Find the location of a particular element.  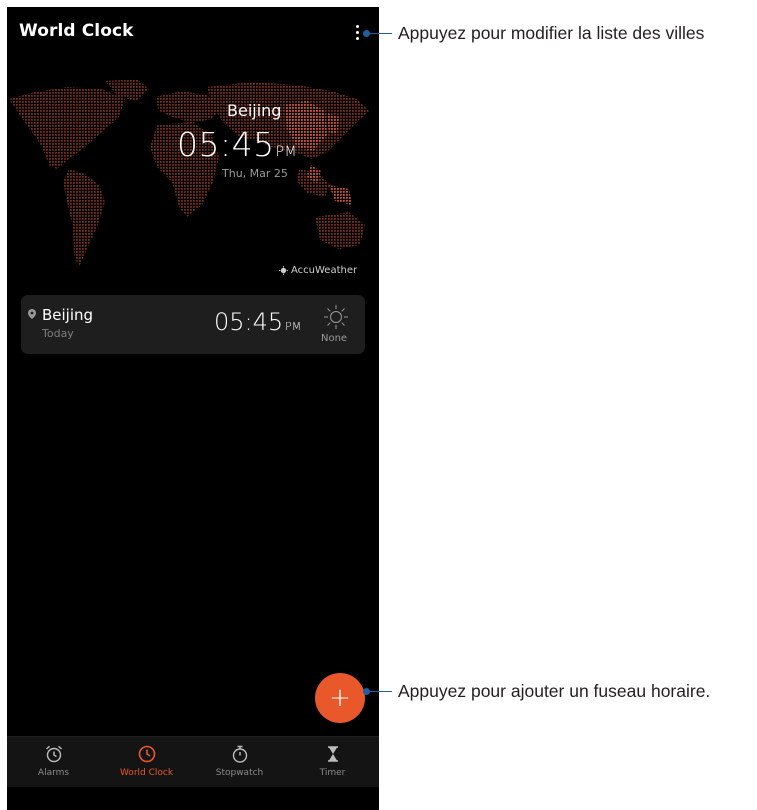

hero-time-value: 05:45 is located at coordinates (226, 144).